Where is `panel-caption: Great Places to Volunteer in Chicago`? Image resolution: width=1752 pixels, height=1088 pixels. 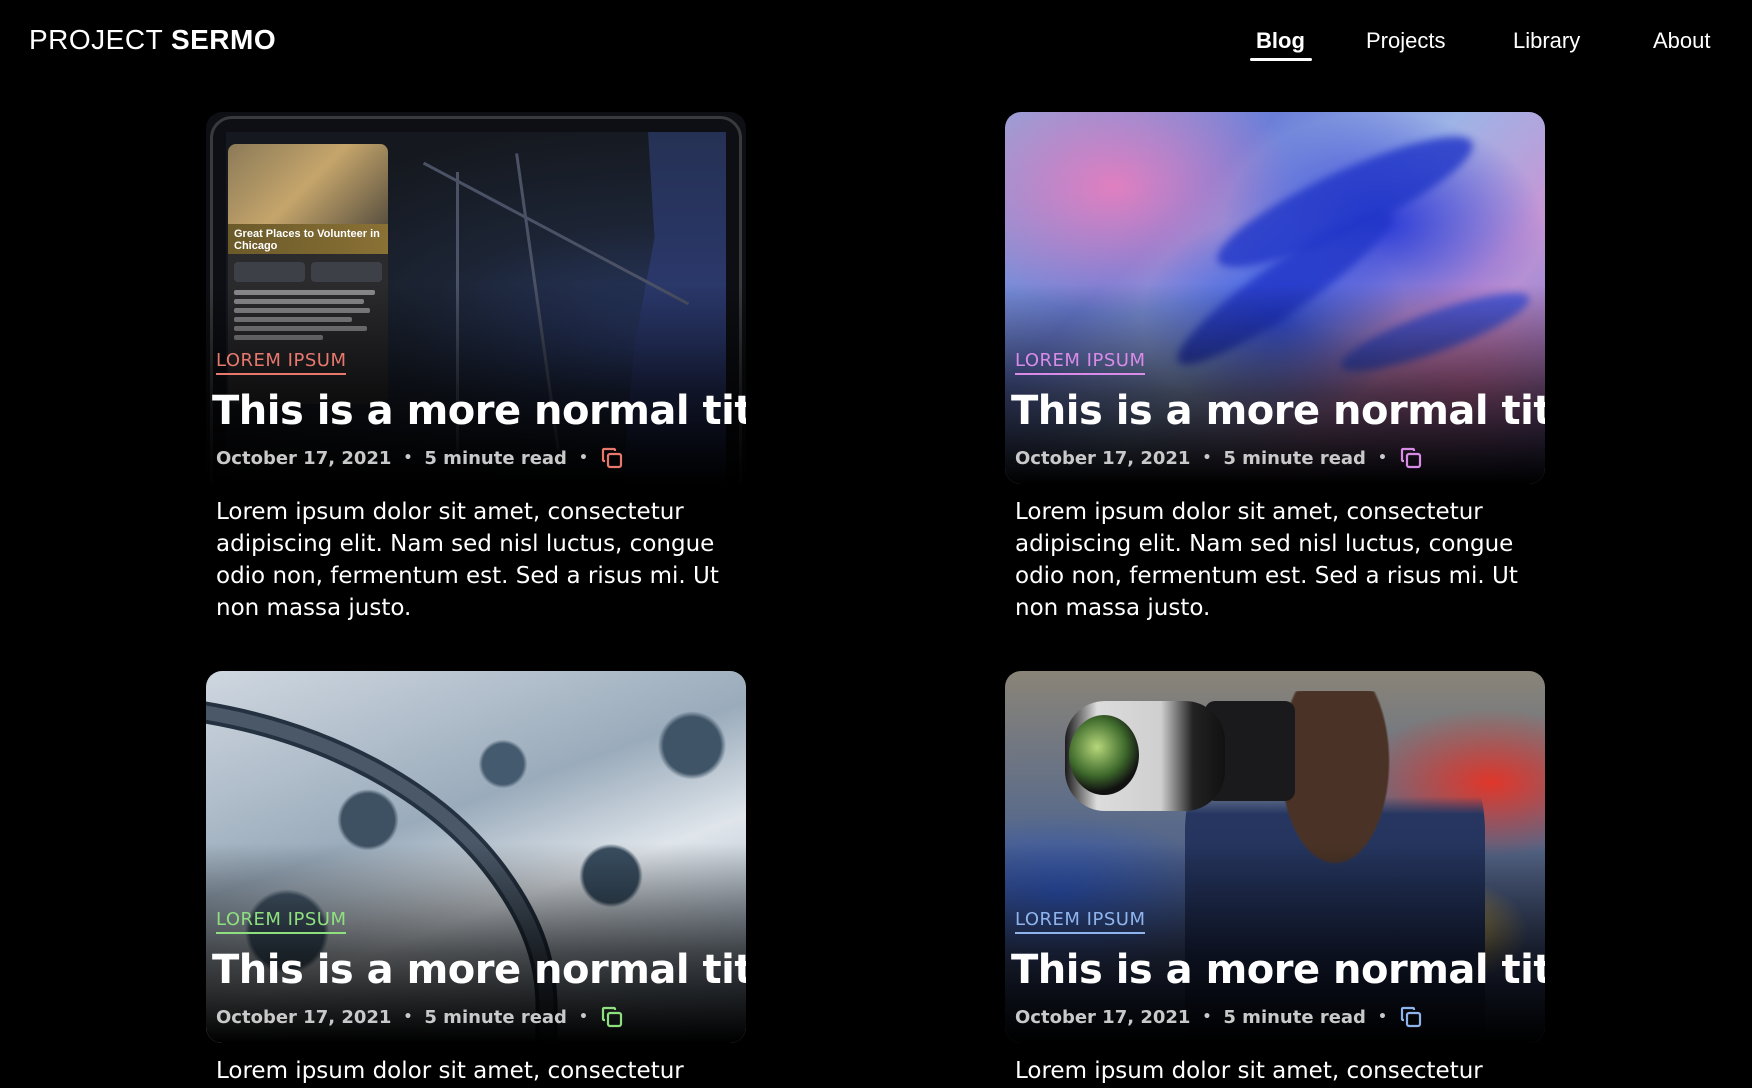
panel-caption: Great Places to Volunteer in Chicago is located at coordinates (308, 239).